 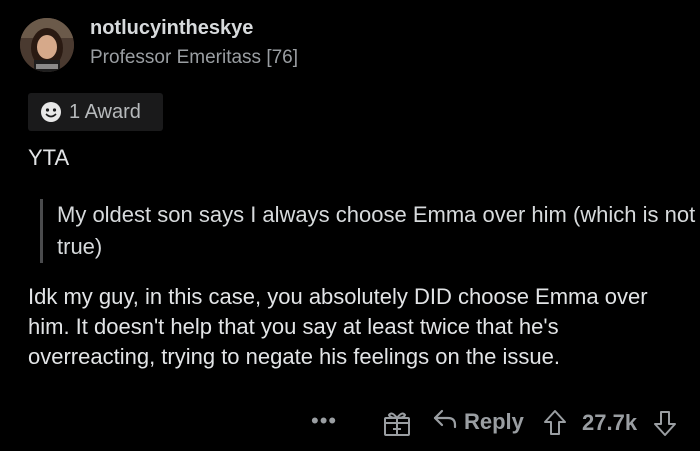 What do you see at coordinates (49, 157) in the screenshot?
I see `comment-verdict: YTA` at bounding box center [49, 157].